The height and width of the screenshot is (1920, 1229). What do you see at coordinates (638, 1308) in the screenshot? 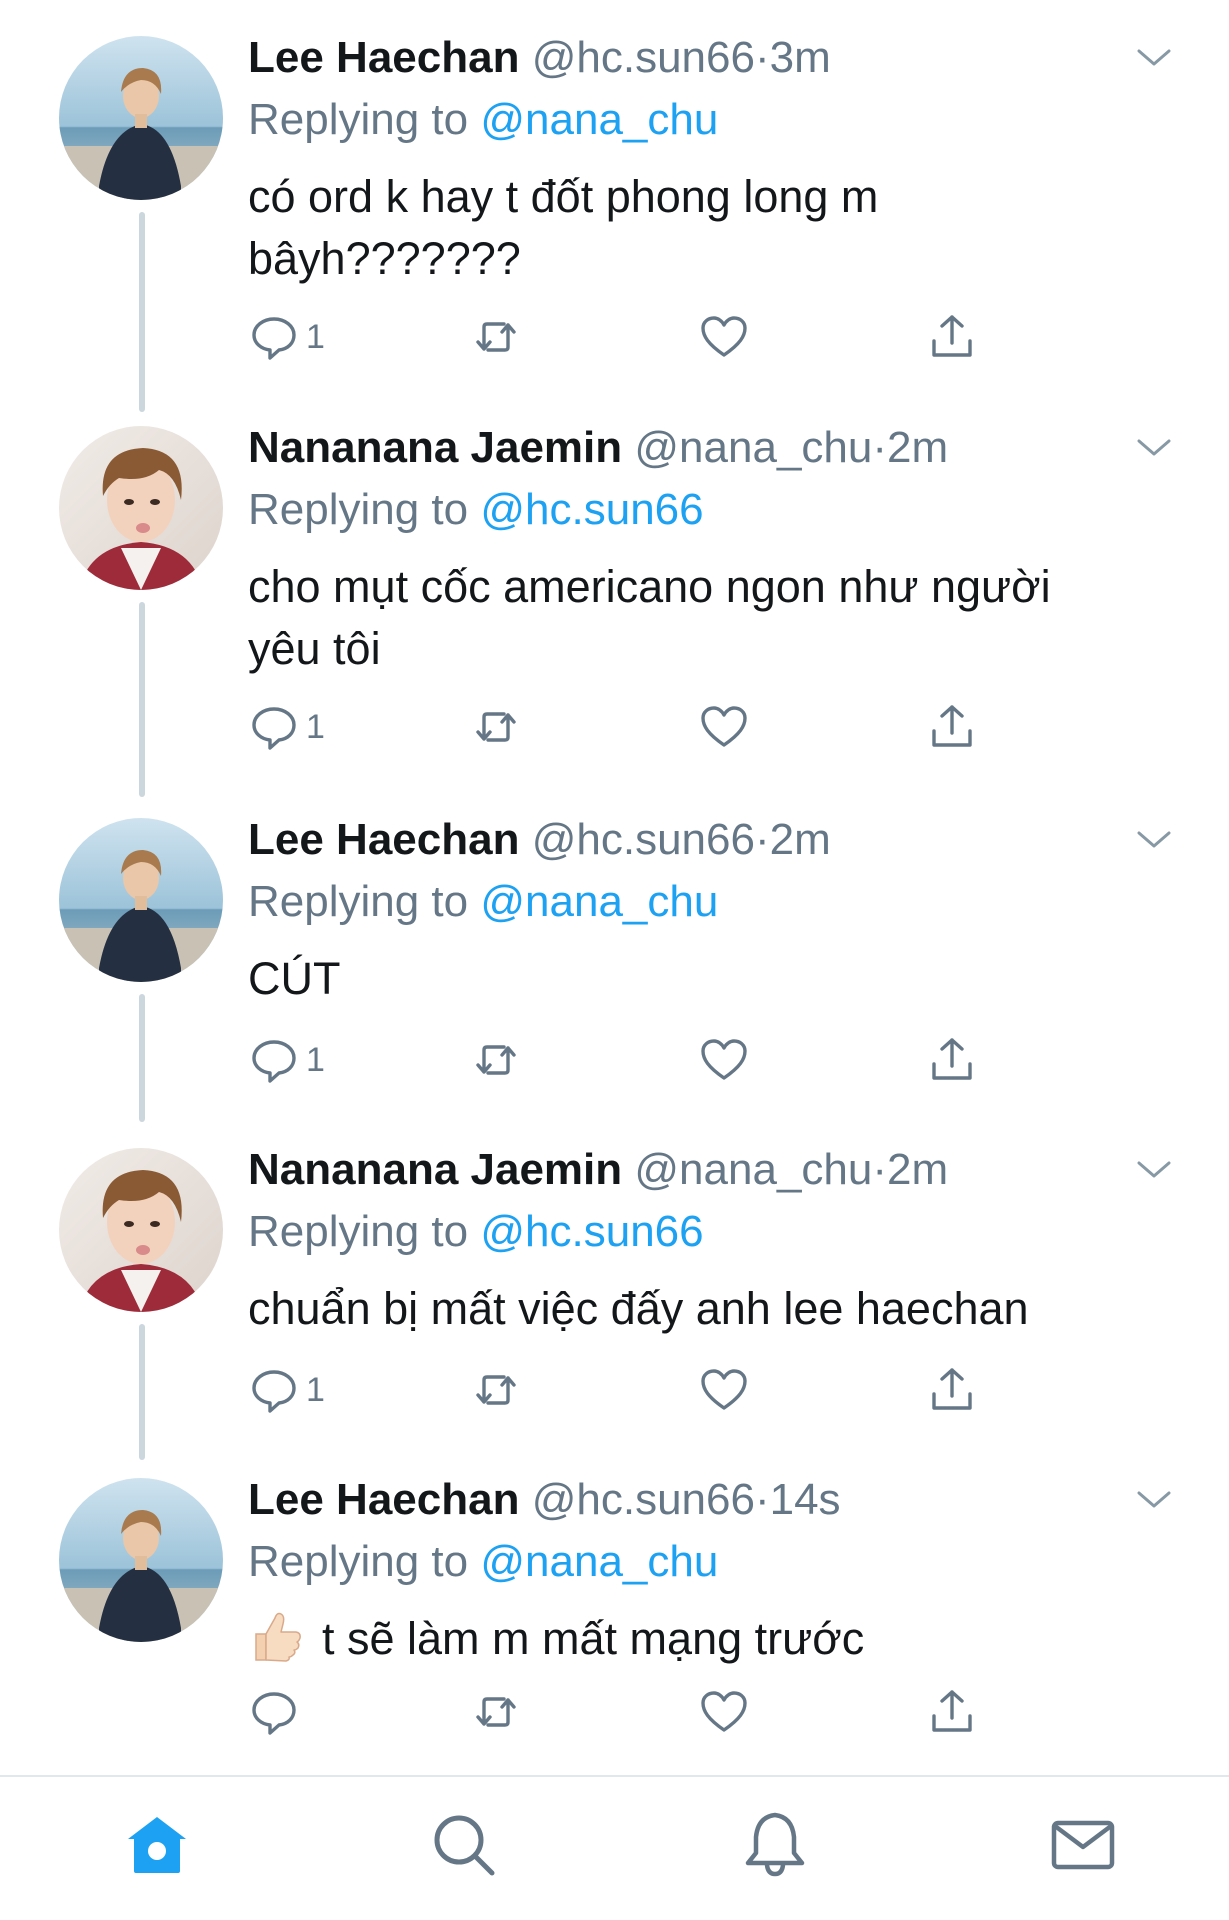
I see `tweet-text: chuẩn bị mất việc đấy anh lee haechan` at bounding box center [638, 1308].